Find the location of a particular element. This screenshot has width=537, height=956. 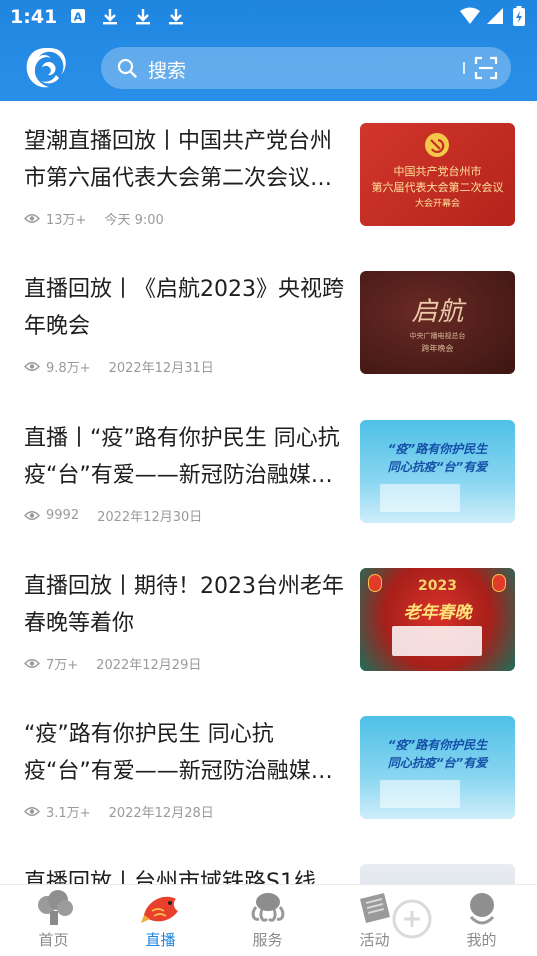

list-item: 直播回放丨台州市域铁路S1线 is located at coordinates (268, 874).